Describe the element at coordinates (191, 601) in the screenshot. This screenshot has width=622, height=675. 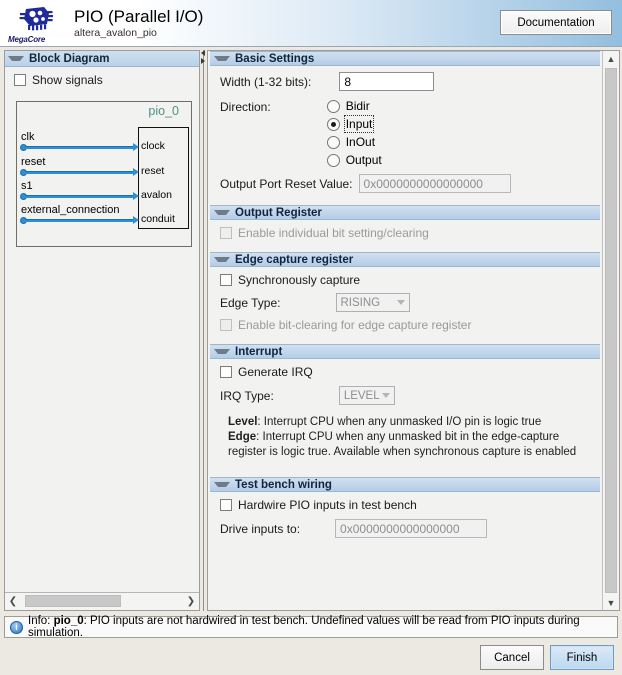
I see `scroll-right-icon: ❯` at that location.